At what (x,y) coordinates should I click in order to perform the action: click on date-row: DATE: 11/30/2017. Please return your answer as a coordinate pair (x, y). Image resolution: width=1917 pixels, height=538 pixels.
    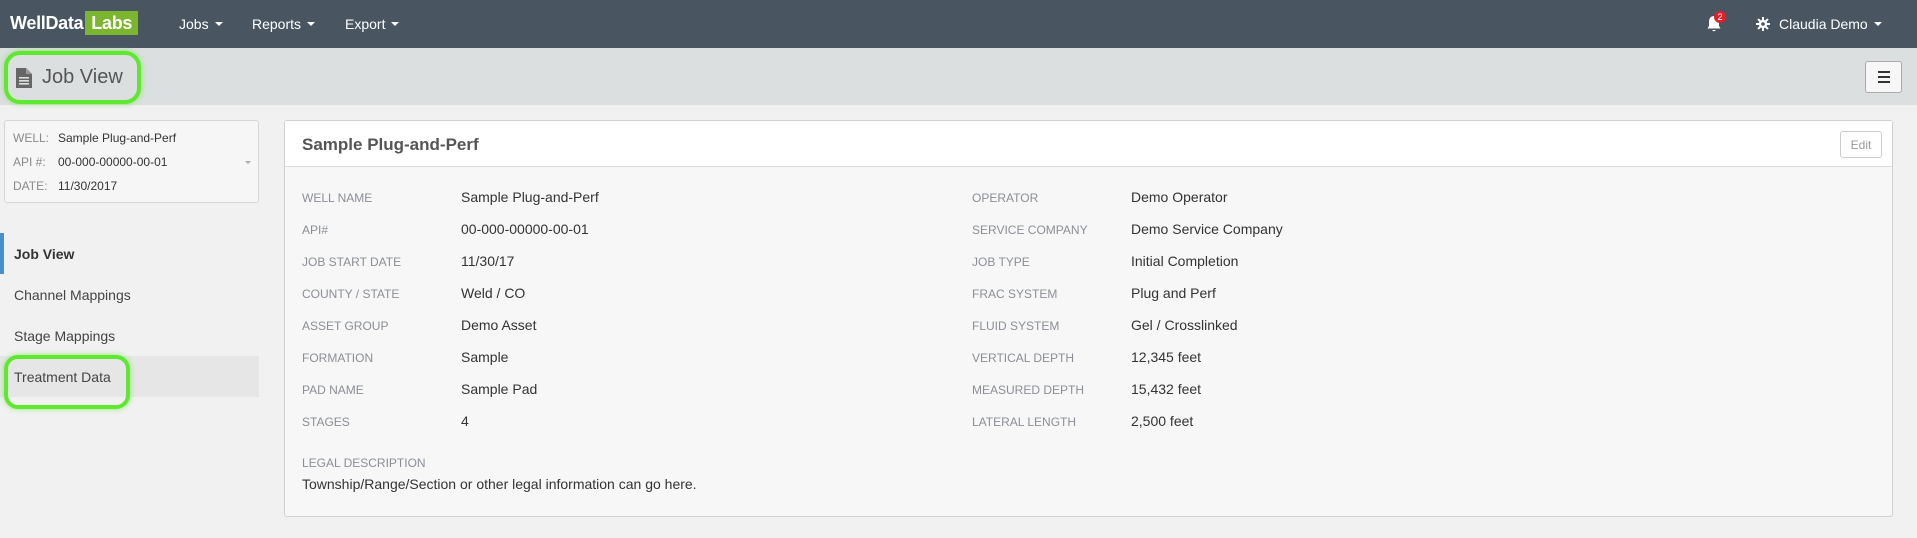
    Looking at the image, I should click on (65, 186).